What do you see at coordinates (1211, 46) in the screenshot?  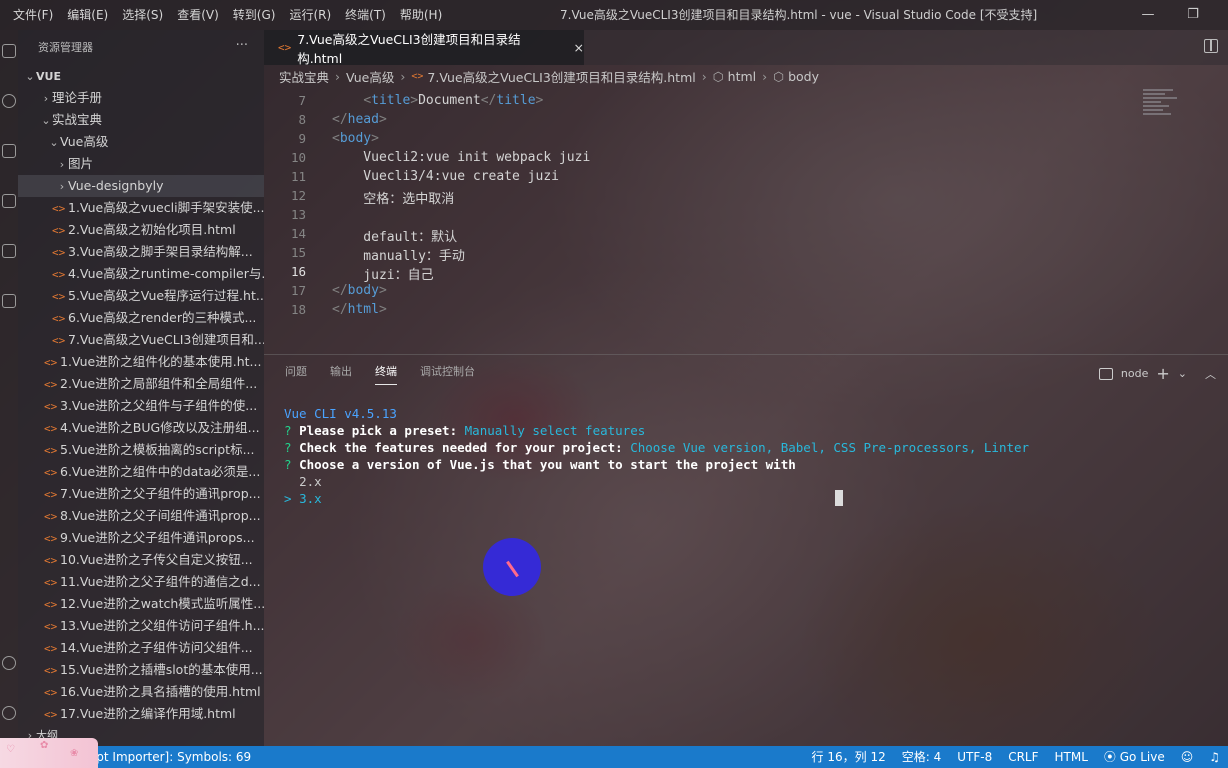 I see `split-editor-icon` at bounding box center [1211, 46].